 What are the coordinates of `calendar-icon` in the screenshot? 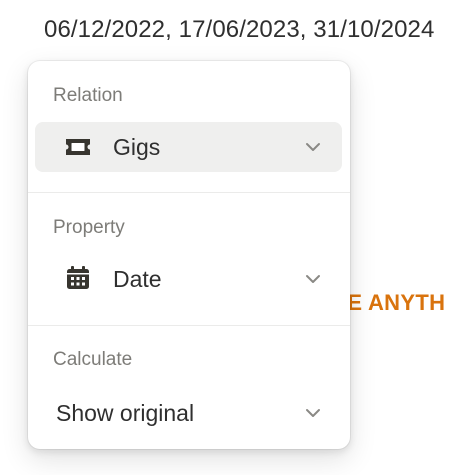 It's located at (78, 278).